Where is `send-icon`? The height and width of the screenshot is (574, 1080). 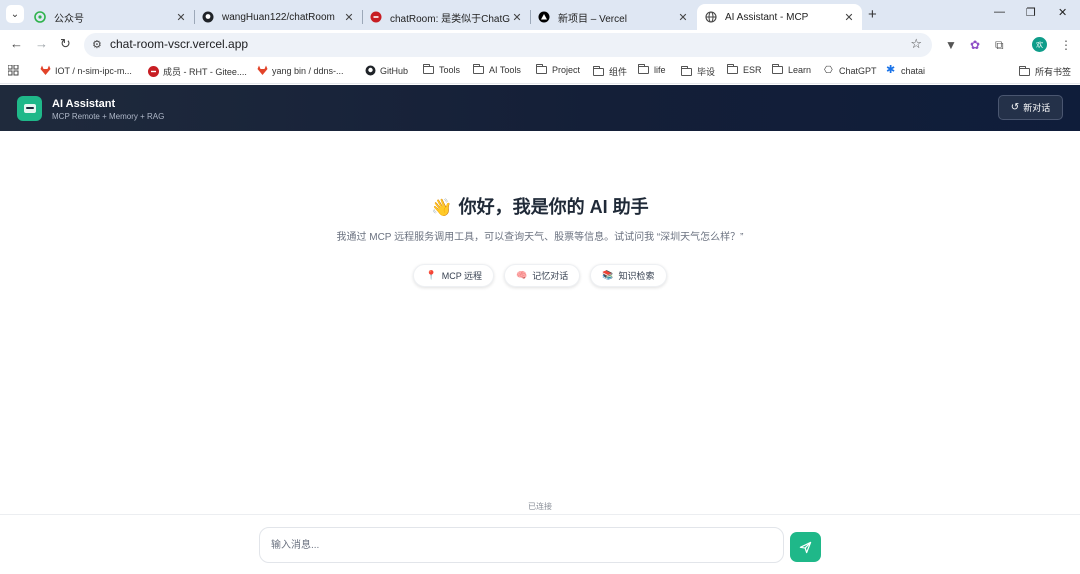
send-icon is located at coordinates (805, 547).